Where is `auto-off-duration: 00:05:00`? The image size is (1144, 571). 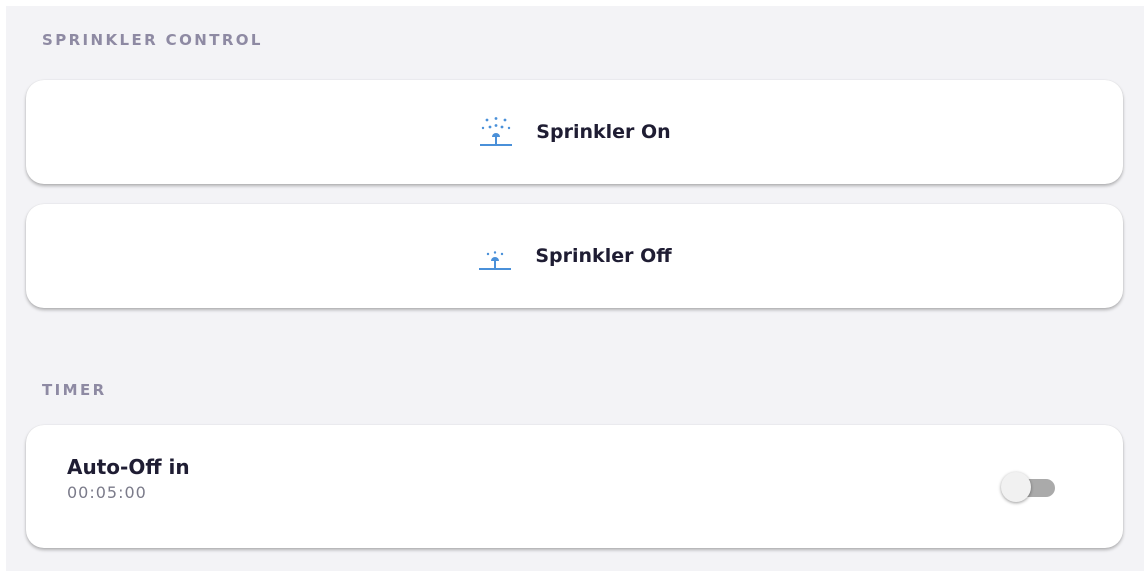
auto-off-duration: 00:05:00 is located at coordinates (107, 492).